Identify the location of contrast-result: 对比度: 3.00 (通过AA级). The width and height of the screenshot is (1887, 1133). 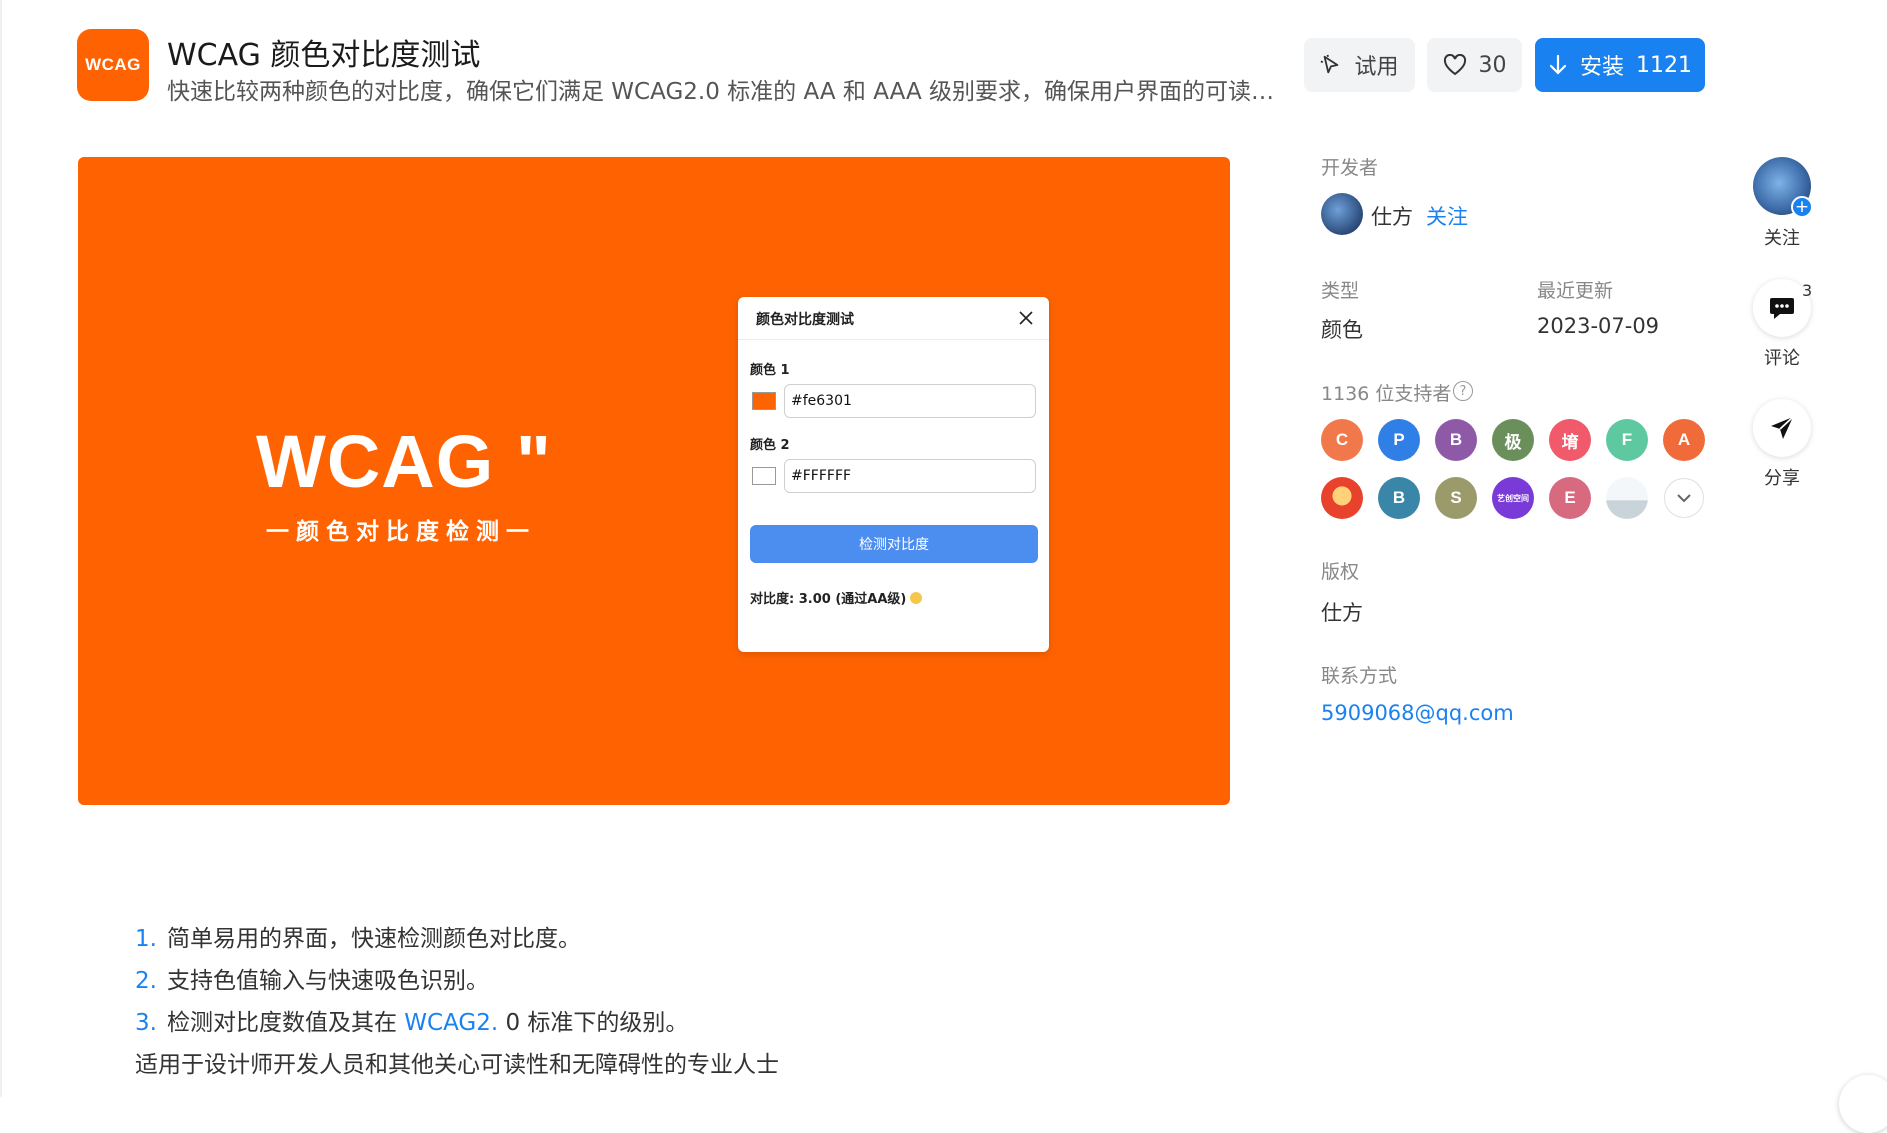
(836, 597).